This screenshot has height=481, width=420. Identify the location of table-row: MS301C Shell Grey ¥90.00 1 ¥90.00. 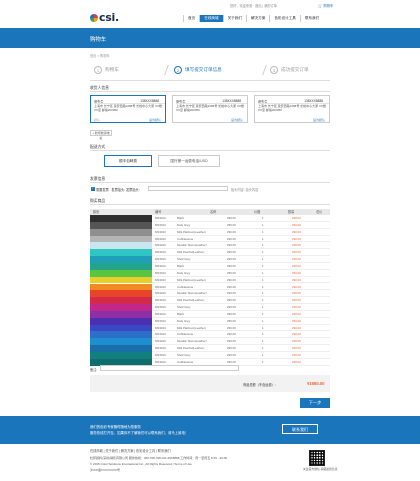
(241, 307).